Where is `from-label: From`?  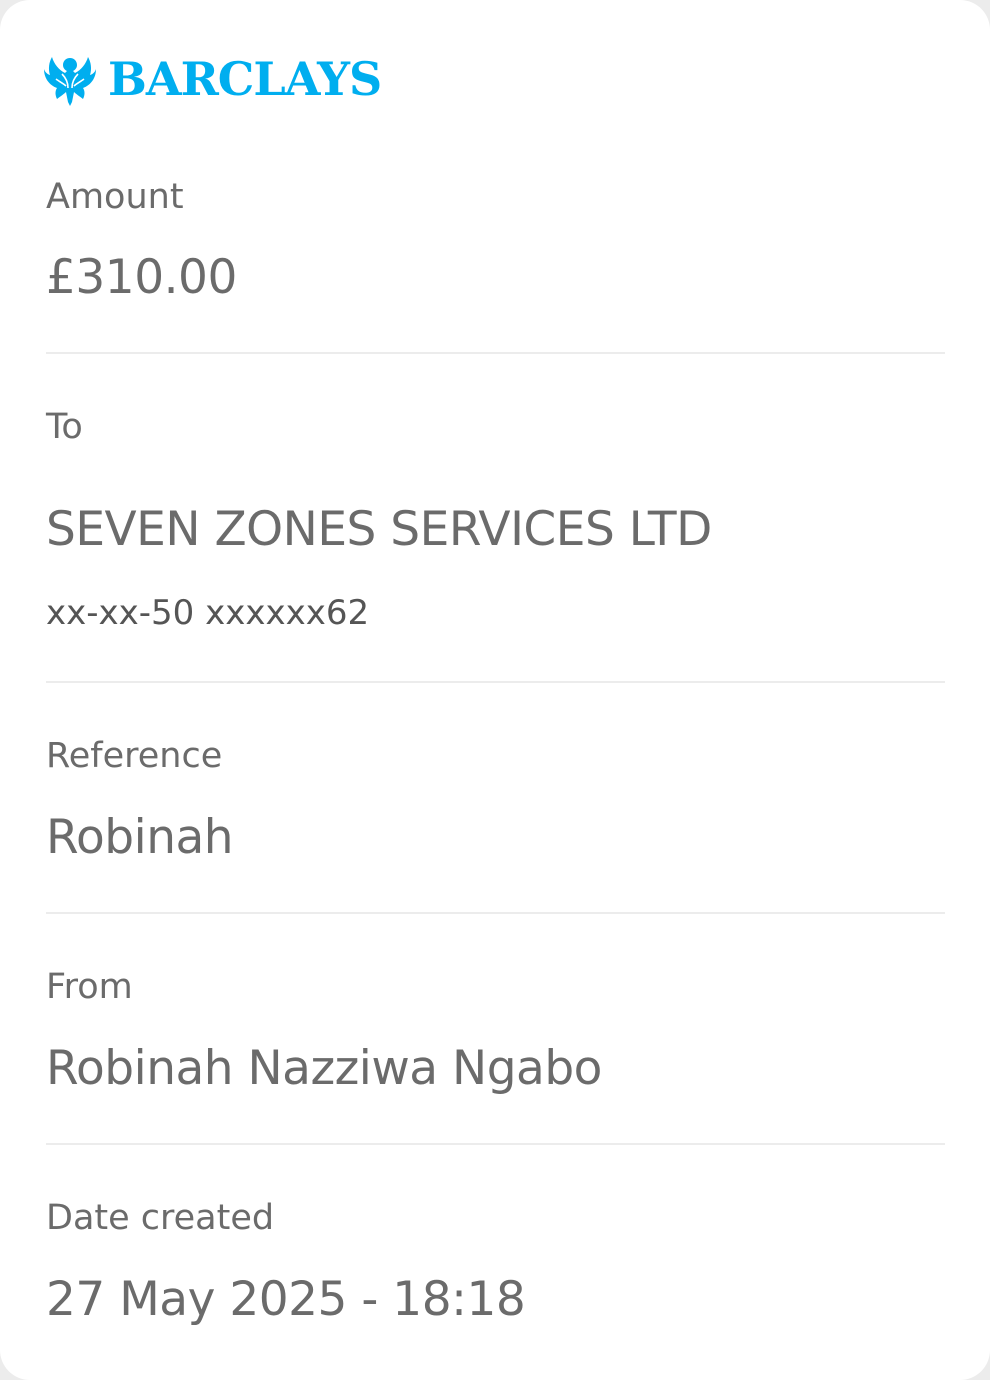 from-label: From is located at coordinates (89, 987).